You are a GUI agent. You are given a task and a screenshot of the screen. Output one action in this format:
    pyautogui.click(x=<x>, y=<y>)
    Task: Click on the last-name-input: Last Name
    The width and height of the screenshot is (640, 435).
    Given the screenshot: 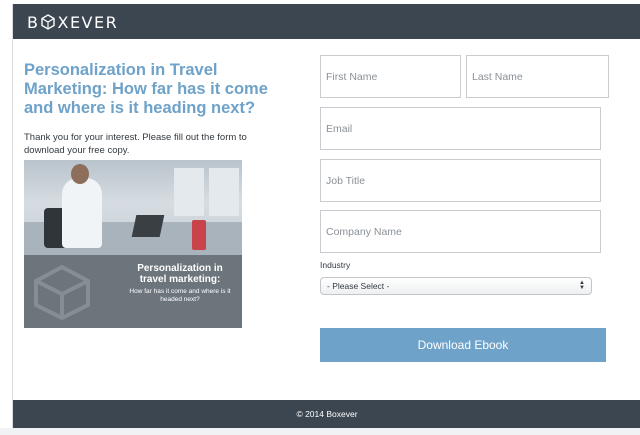 What is the action you would take?
    pyautogui.click(x=537, y=76)
    